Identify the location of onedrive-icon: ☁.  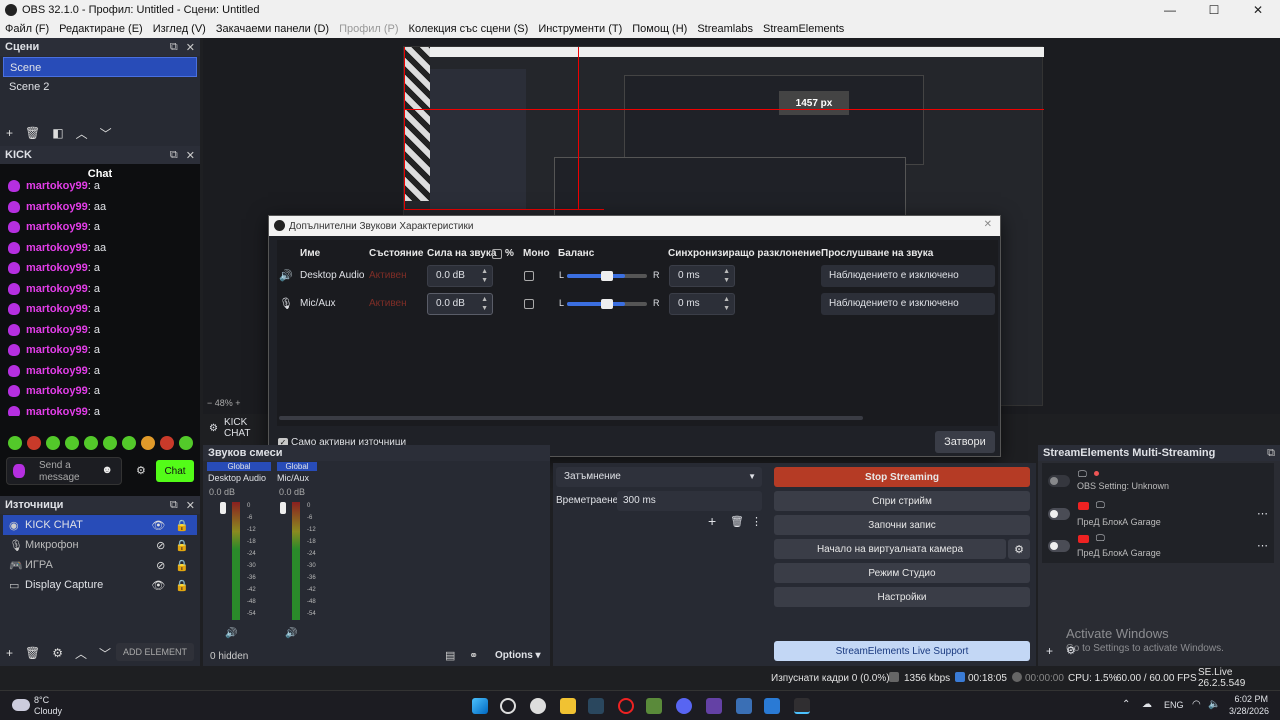
(1147, 704).